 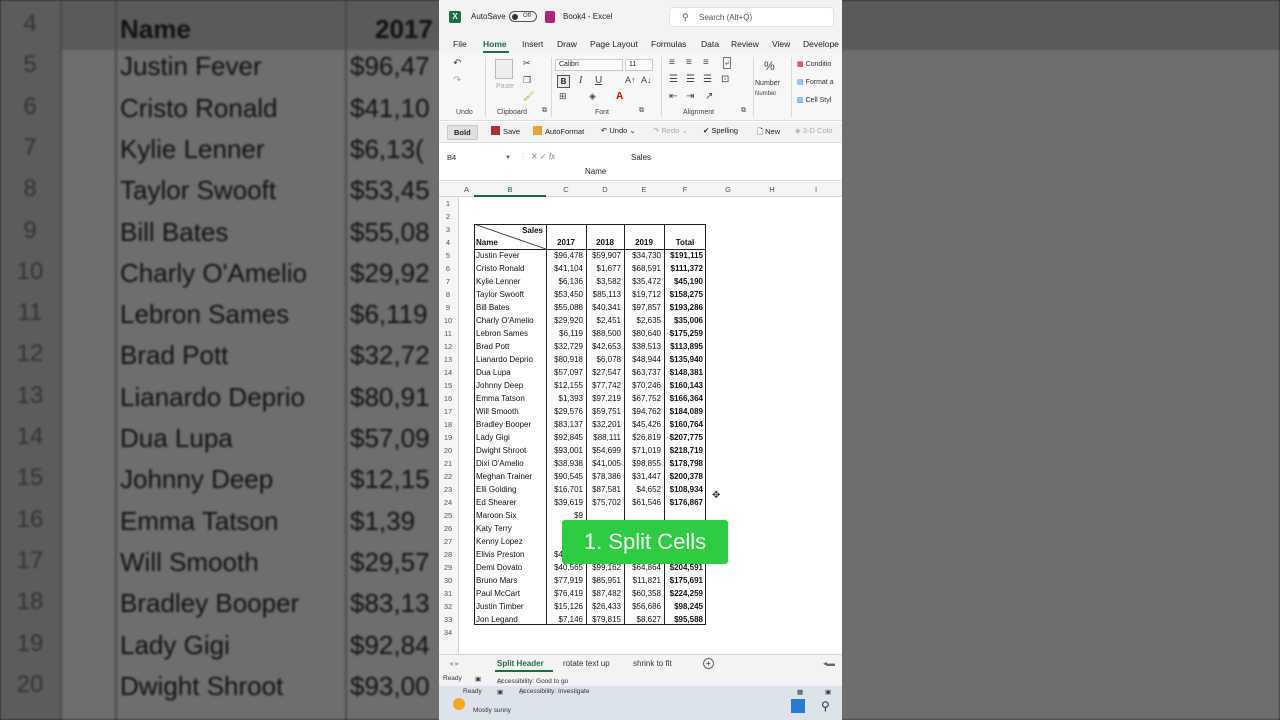 What do you see at coordinates (683, 307) in the screenshot?
I see `total-cell: $193,286` at bounding box center [683, 307].